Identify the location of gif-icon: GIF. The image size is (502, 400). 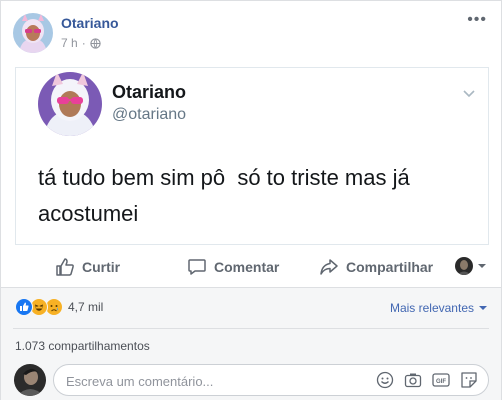
(441, 380).